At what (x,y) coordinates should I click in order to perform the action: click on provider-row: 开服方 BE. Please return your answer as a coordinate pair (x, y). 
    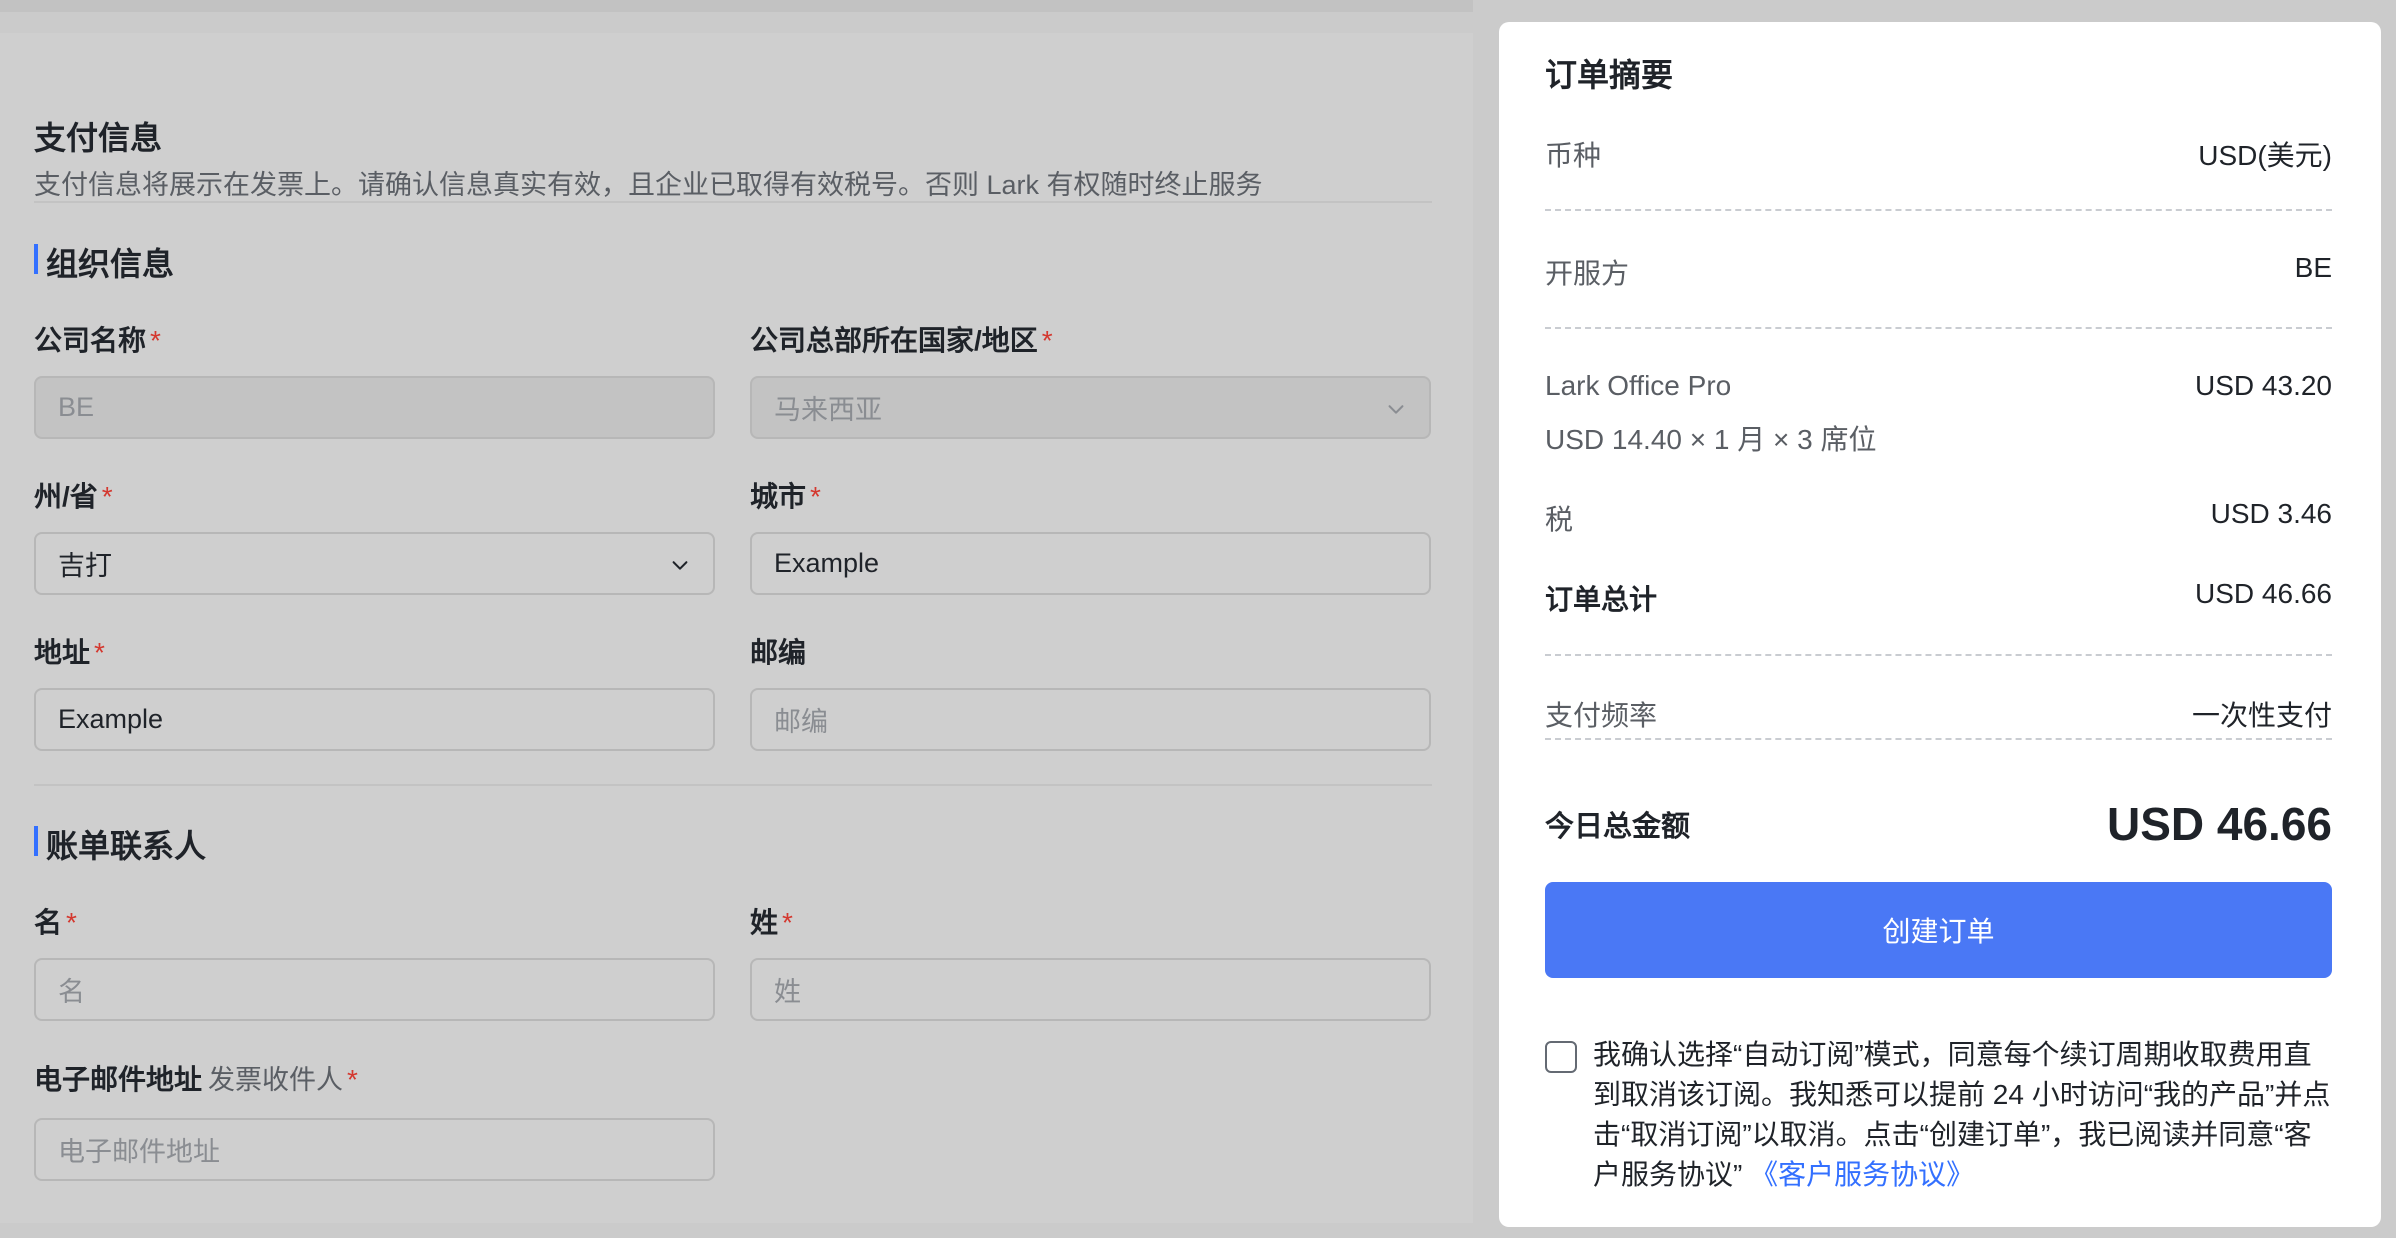
    Looking at the image, I should click on (1938, 270).